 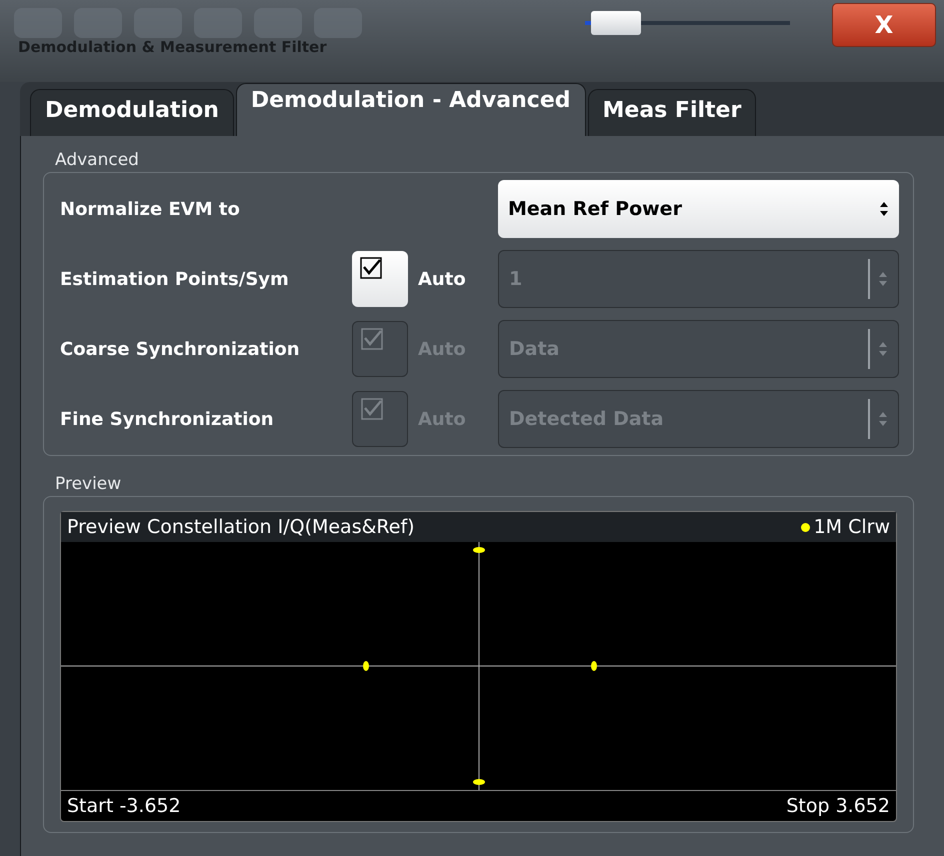 I want to click on tab: Demodulation - Advanced, so click(x=411, y=109).